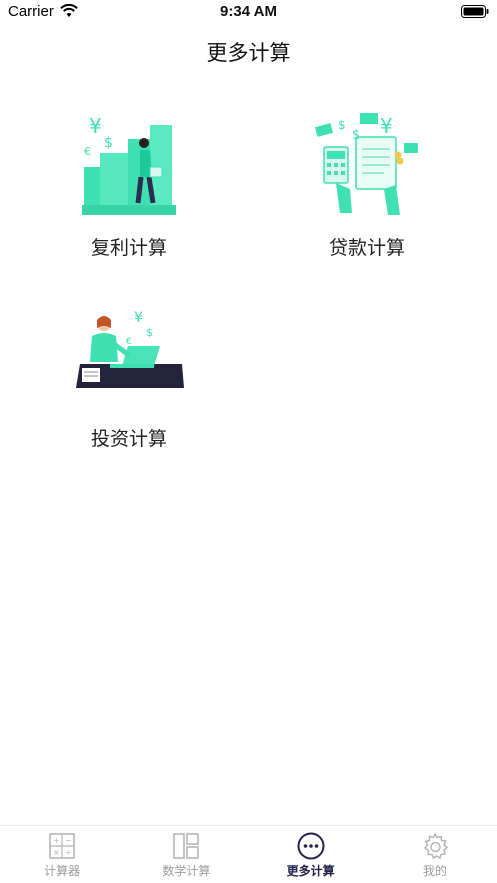 The height and width of the screenshot is (883, 497). What do you see at coordinates (366, 164) in the screenshot?
I see `loan-illustration: $ $ ¥` at bounding box center [366, 164].